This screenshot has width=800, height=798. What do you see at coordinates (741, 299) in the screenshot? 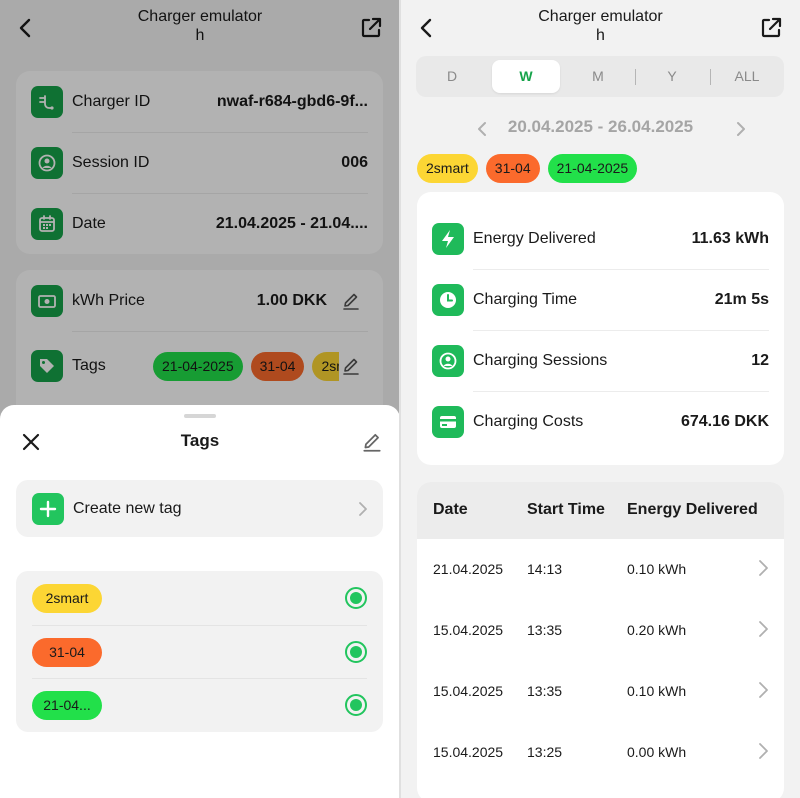
I see `charging-time-value: 21m 5s` at bounding box center [741, 299].